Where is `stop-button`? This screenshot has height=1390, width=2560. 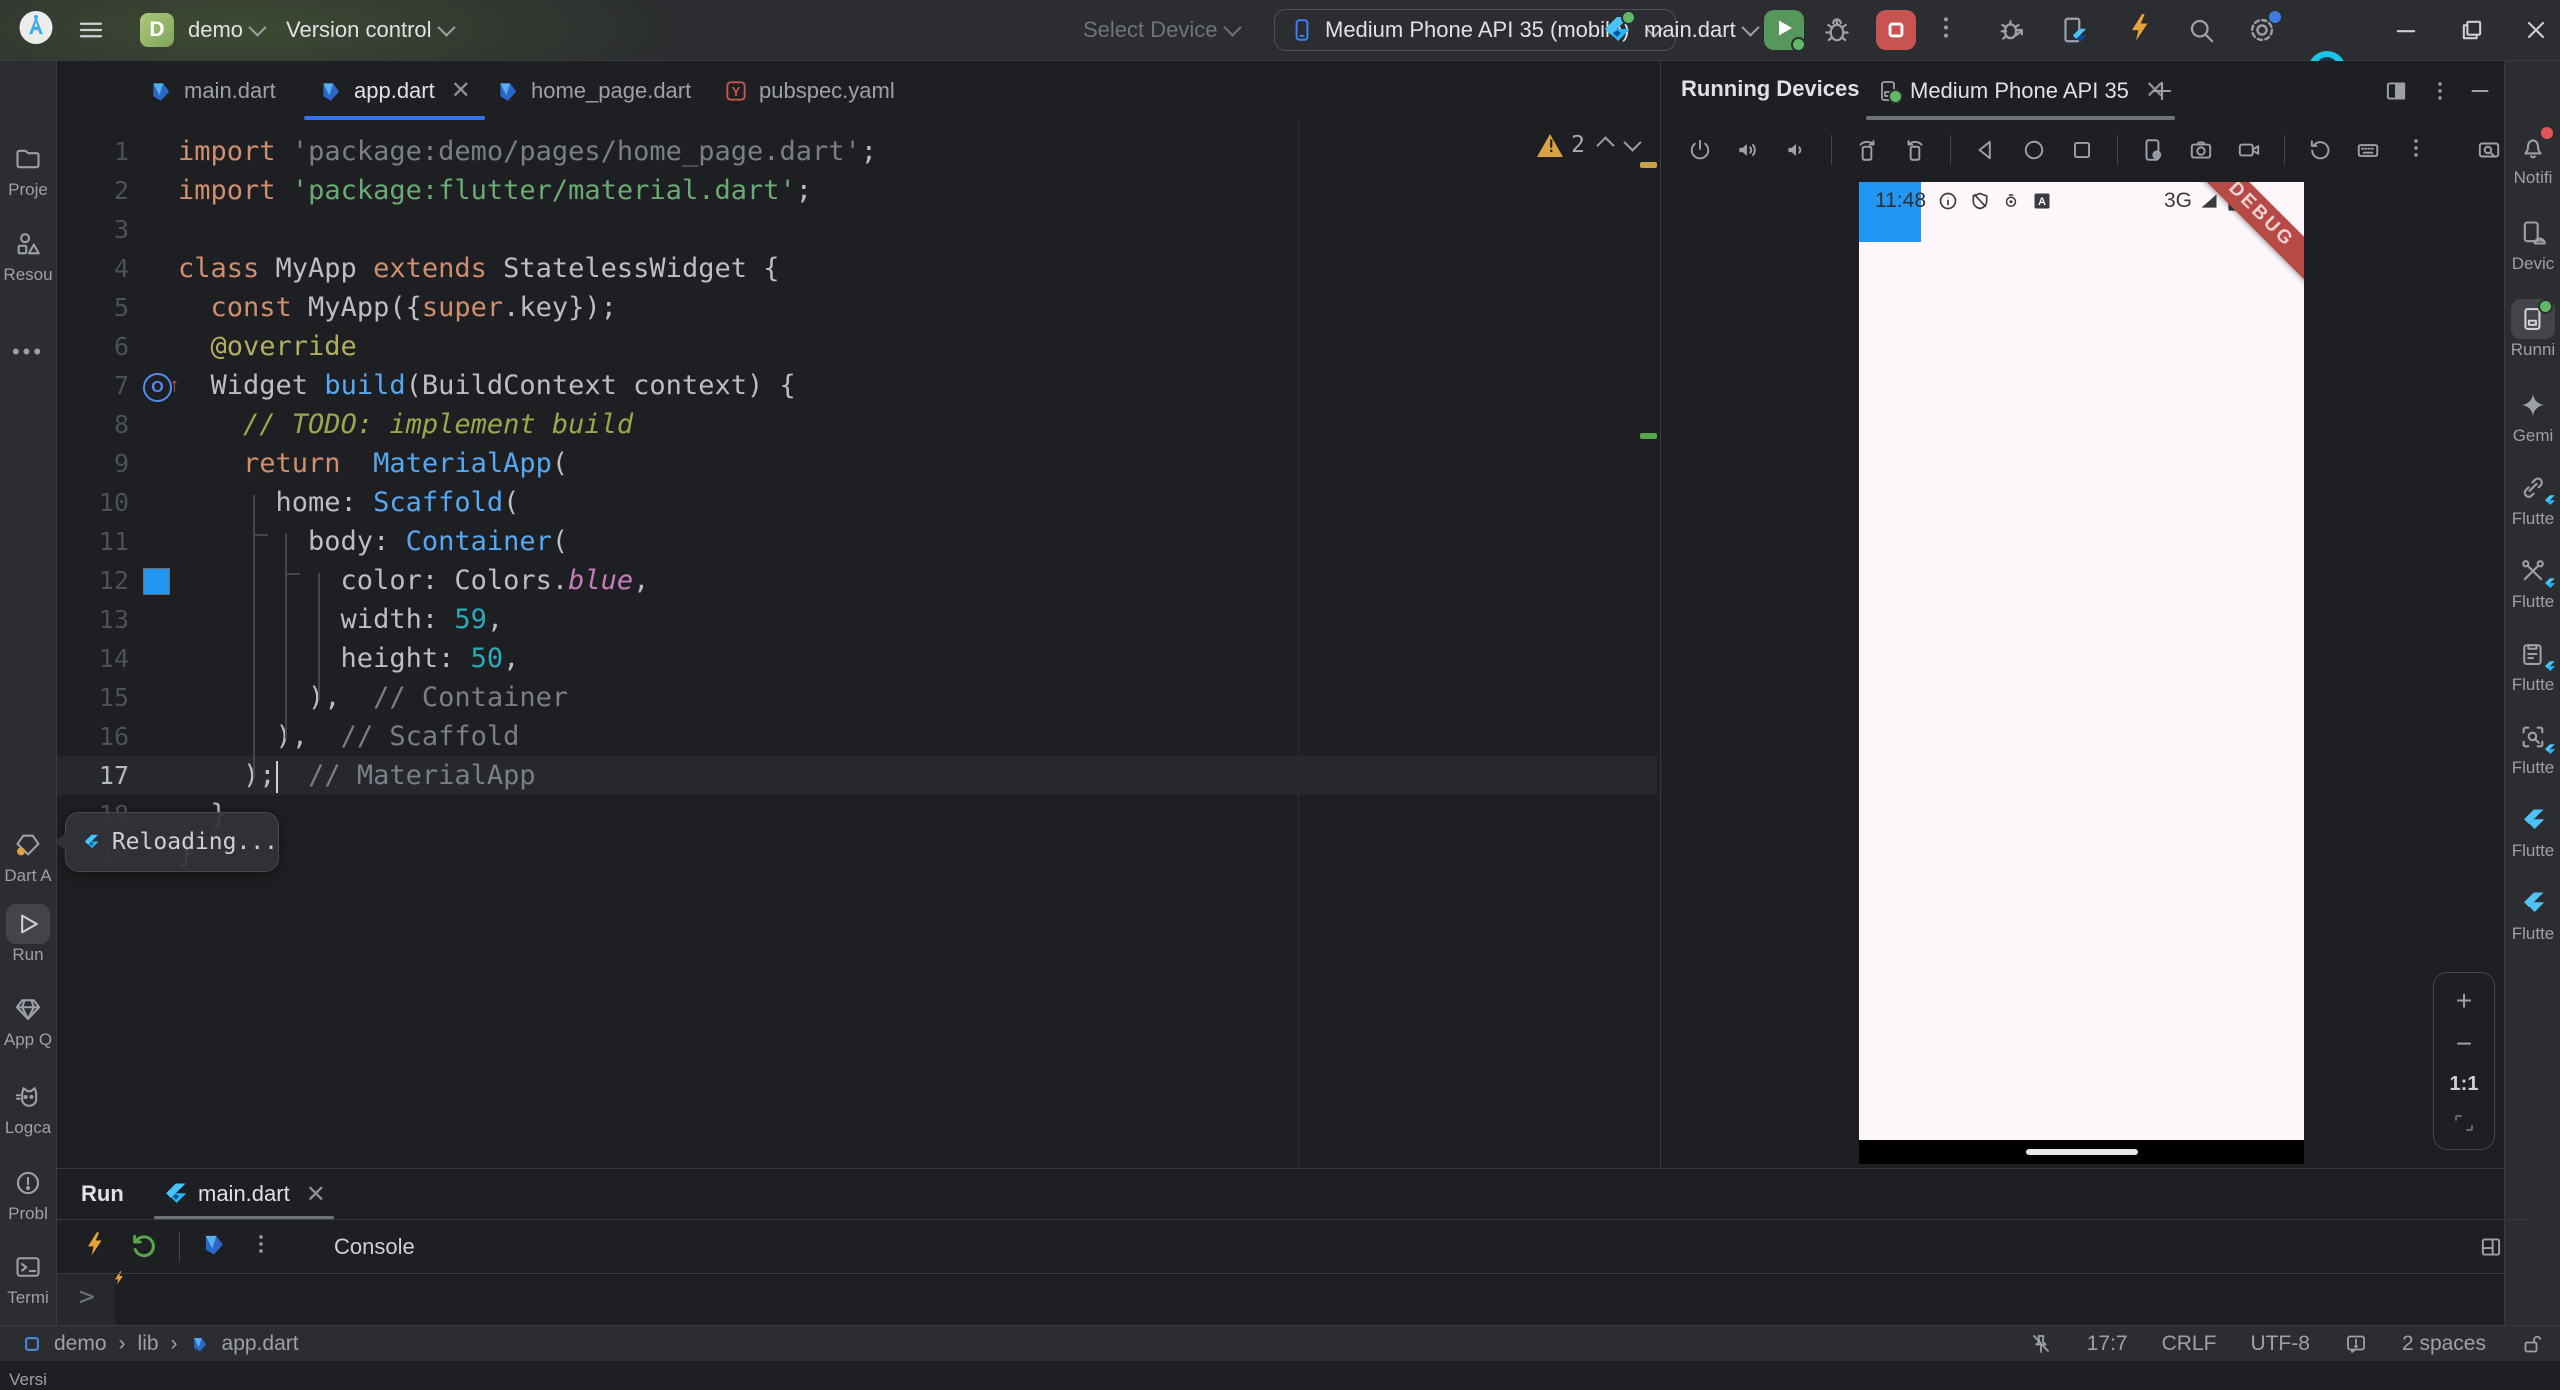
stop-button is located at coordinates (1896, 30).